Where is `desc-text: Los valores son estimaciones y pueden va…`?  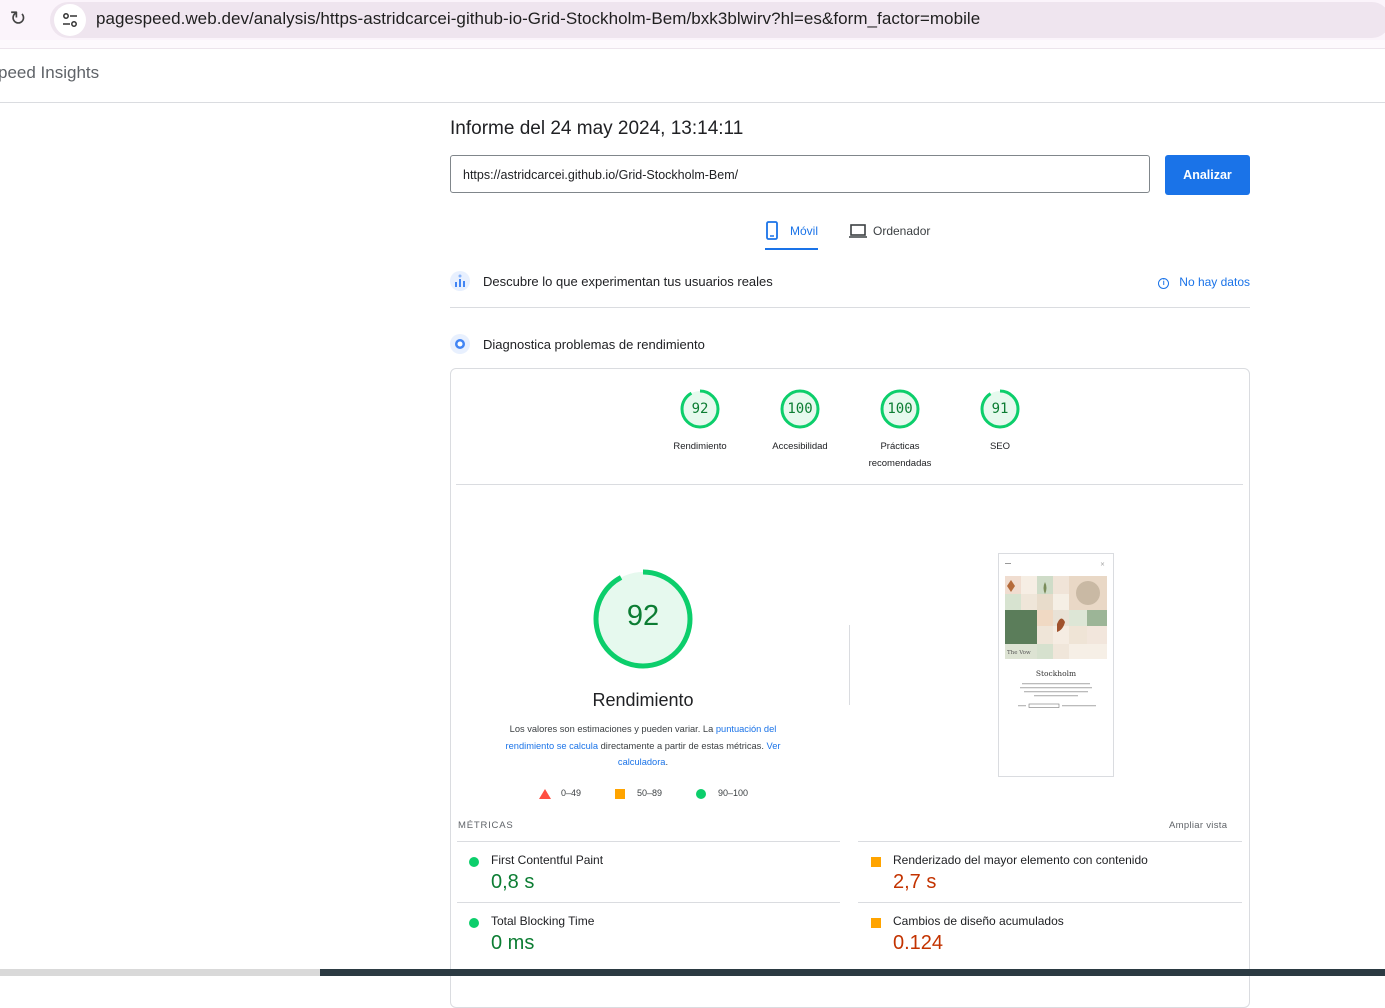
desc-text: Los valores son estimaciones y pueden va… is located at coordinates (612, 729).